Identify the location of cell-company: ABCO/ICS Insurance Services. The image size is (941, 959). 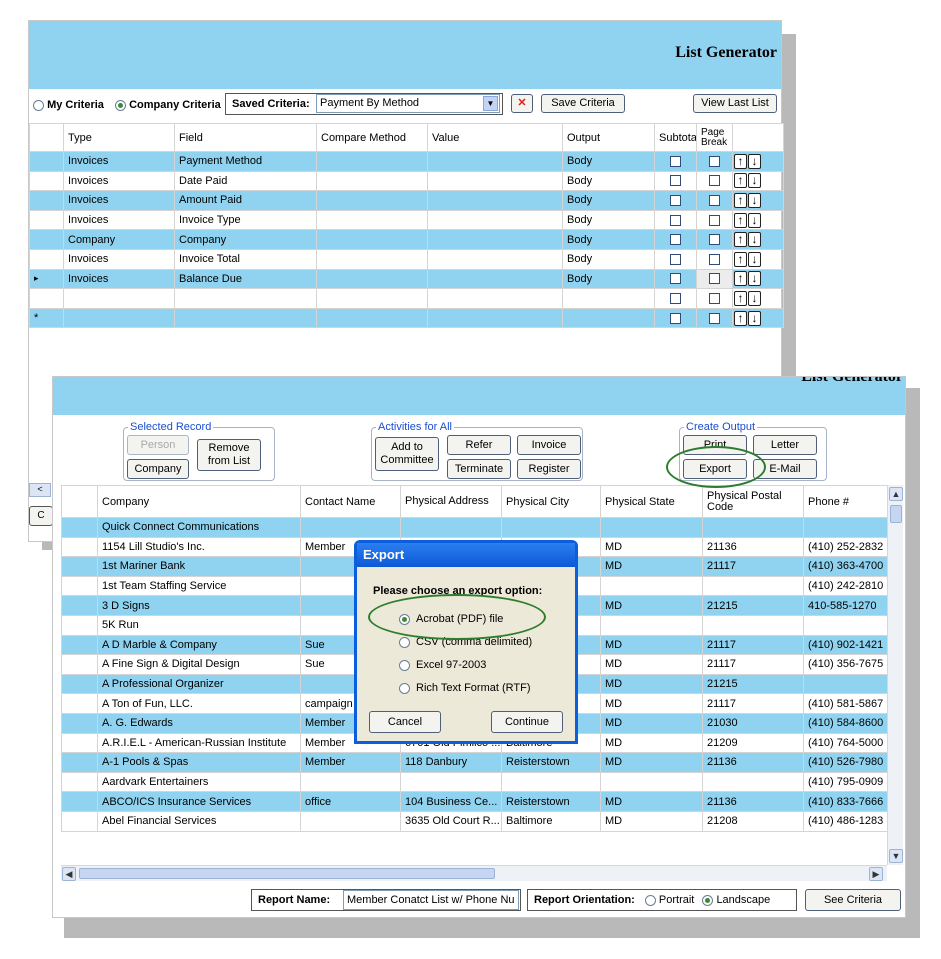
(199, 801).